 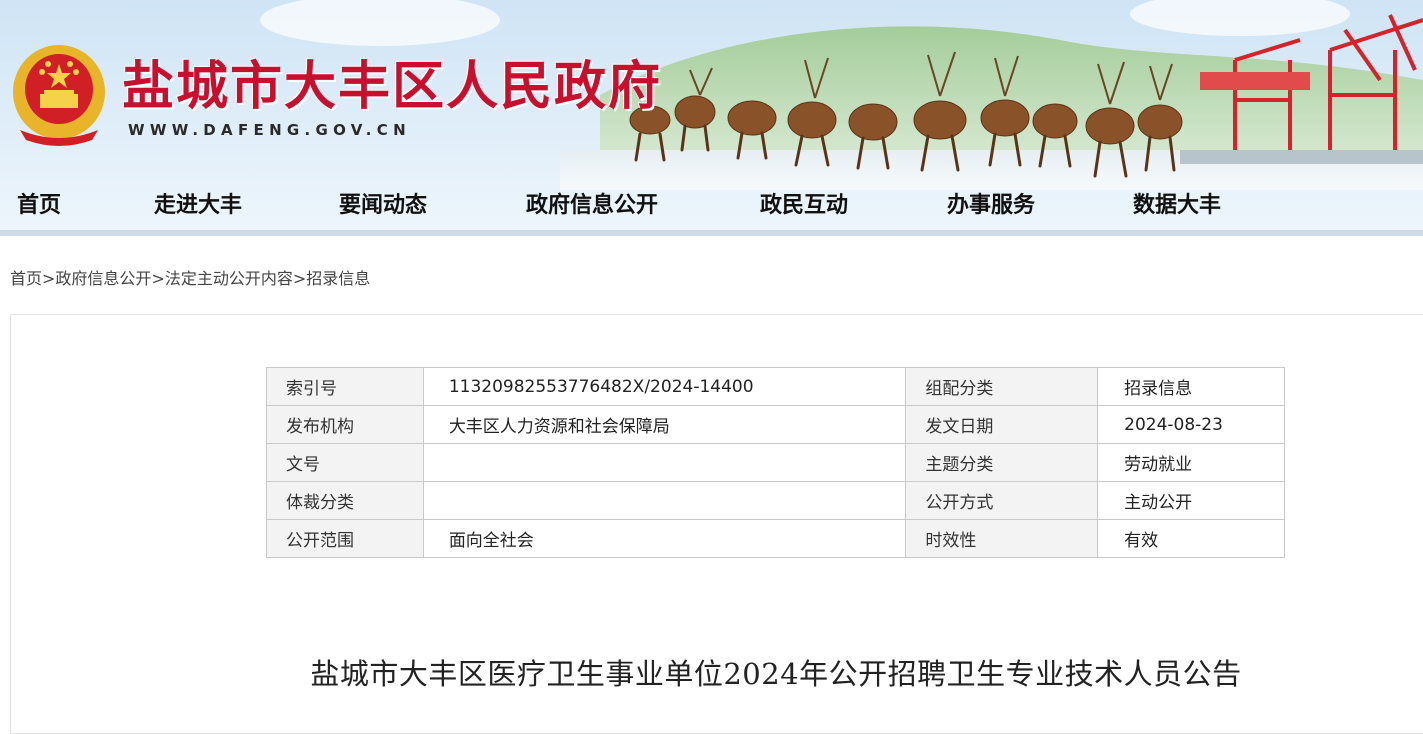 I want to click on disclosure-scope-label: 公开范围, so click(x=345, y=538).